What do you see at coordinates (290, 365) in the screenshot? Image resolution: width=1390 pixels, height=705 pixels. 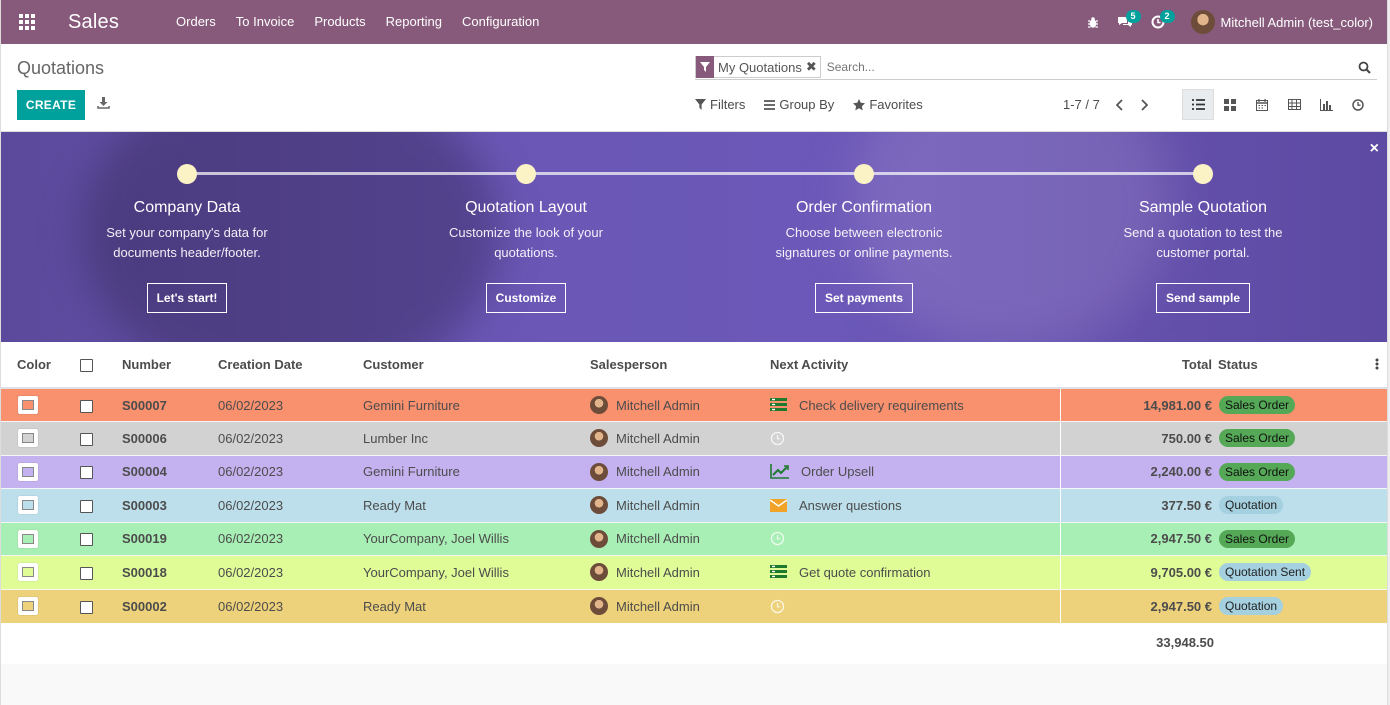 I see `column-creation-date: Creation Date` at bounding box center [290, 365].